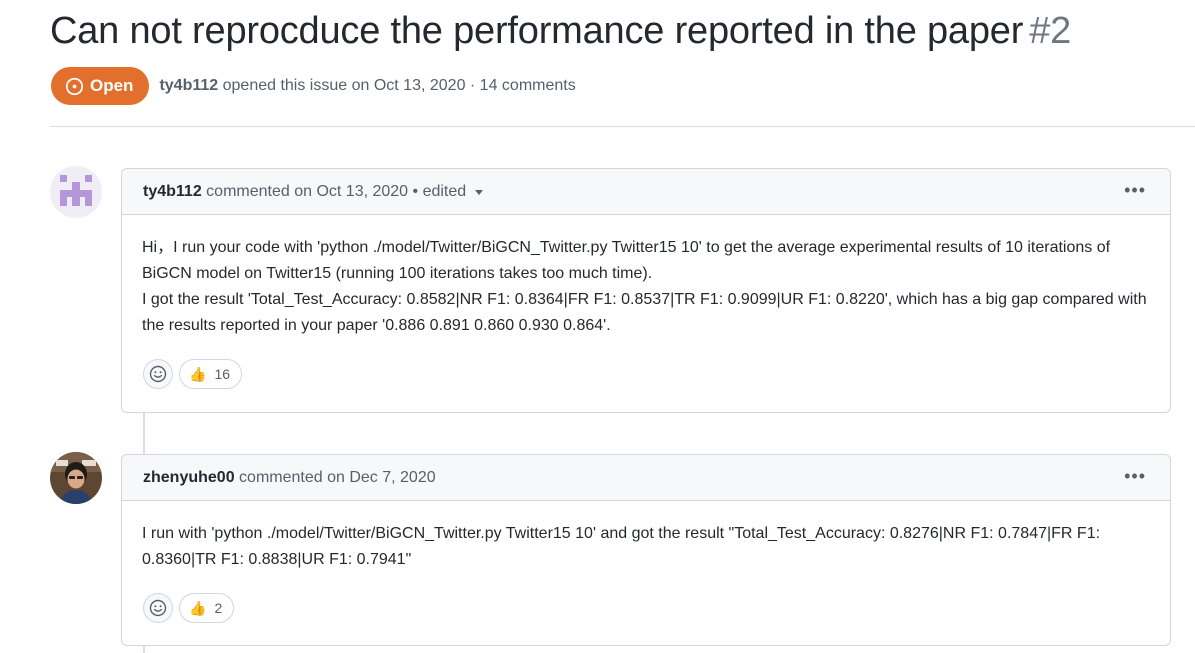 The width and height of the screenshot is (1195, 653). I want to click on comment-author-link: zhenyuhe00, so click(189, 478).